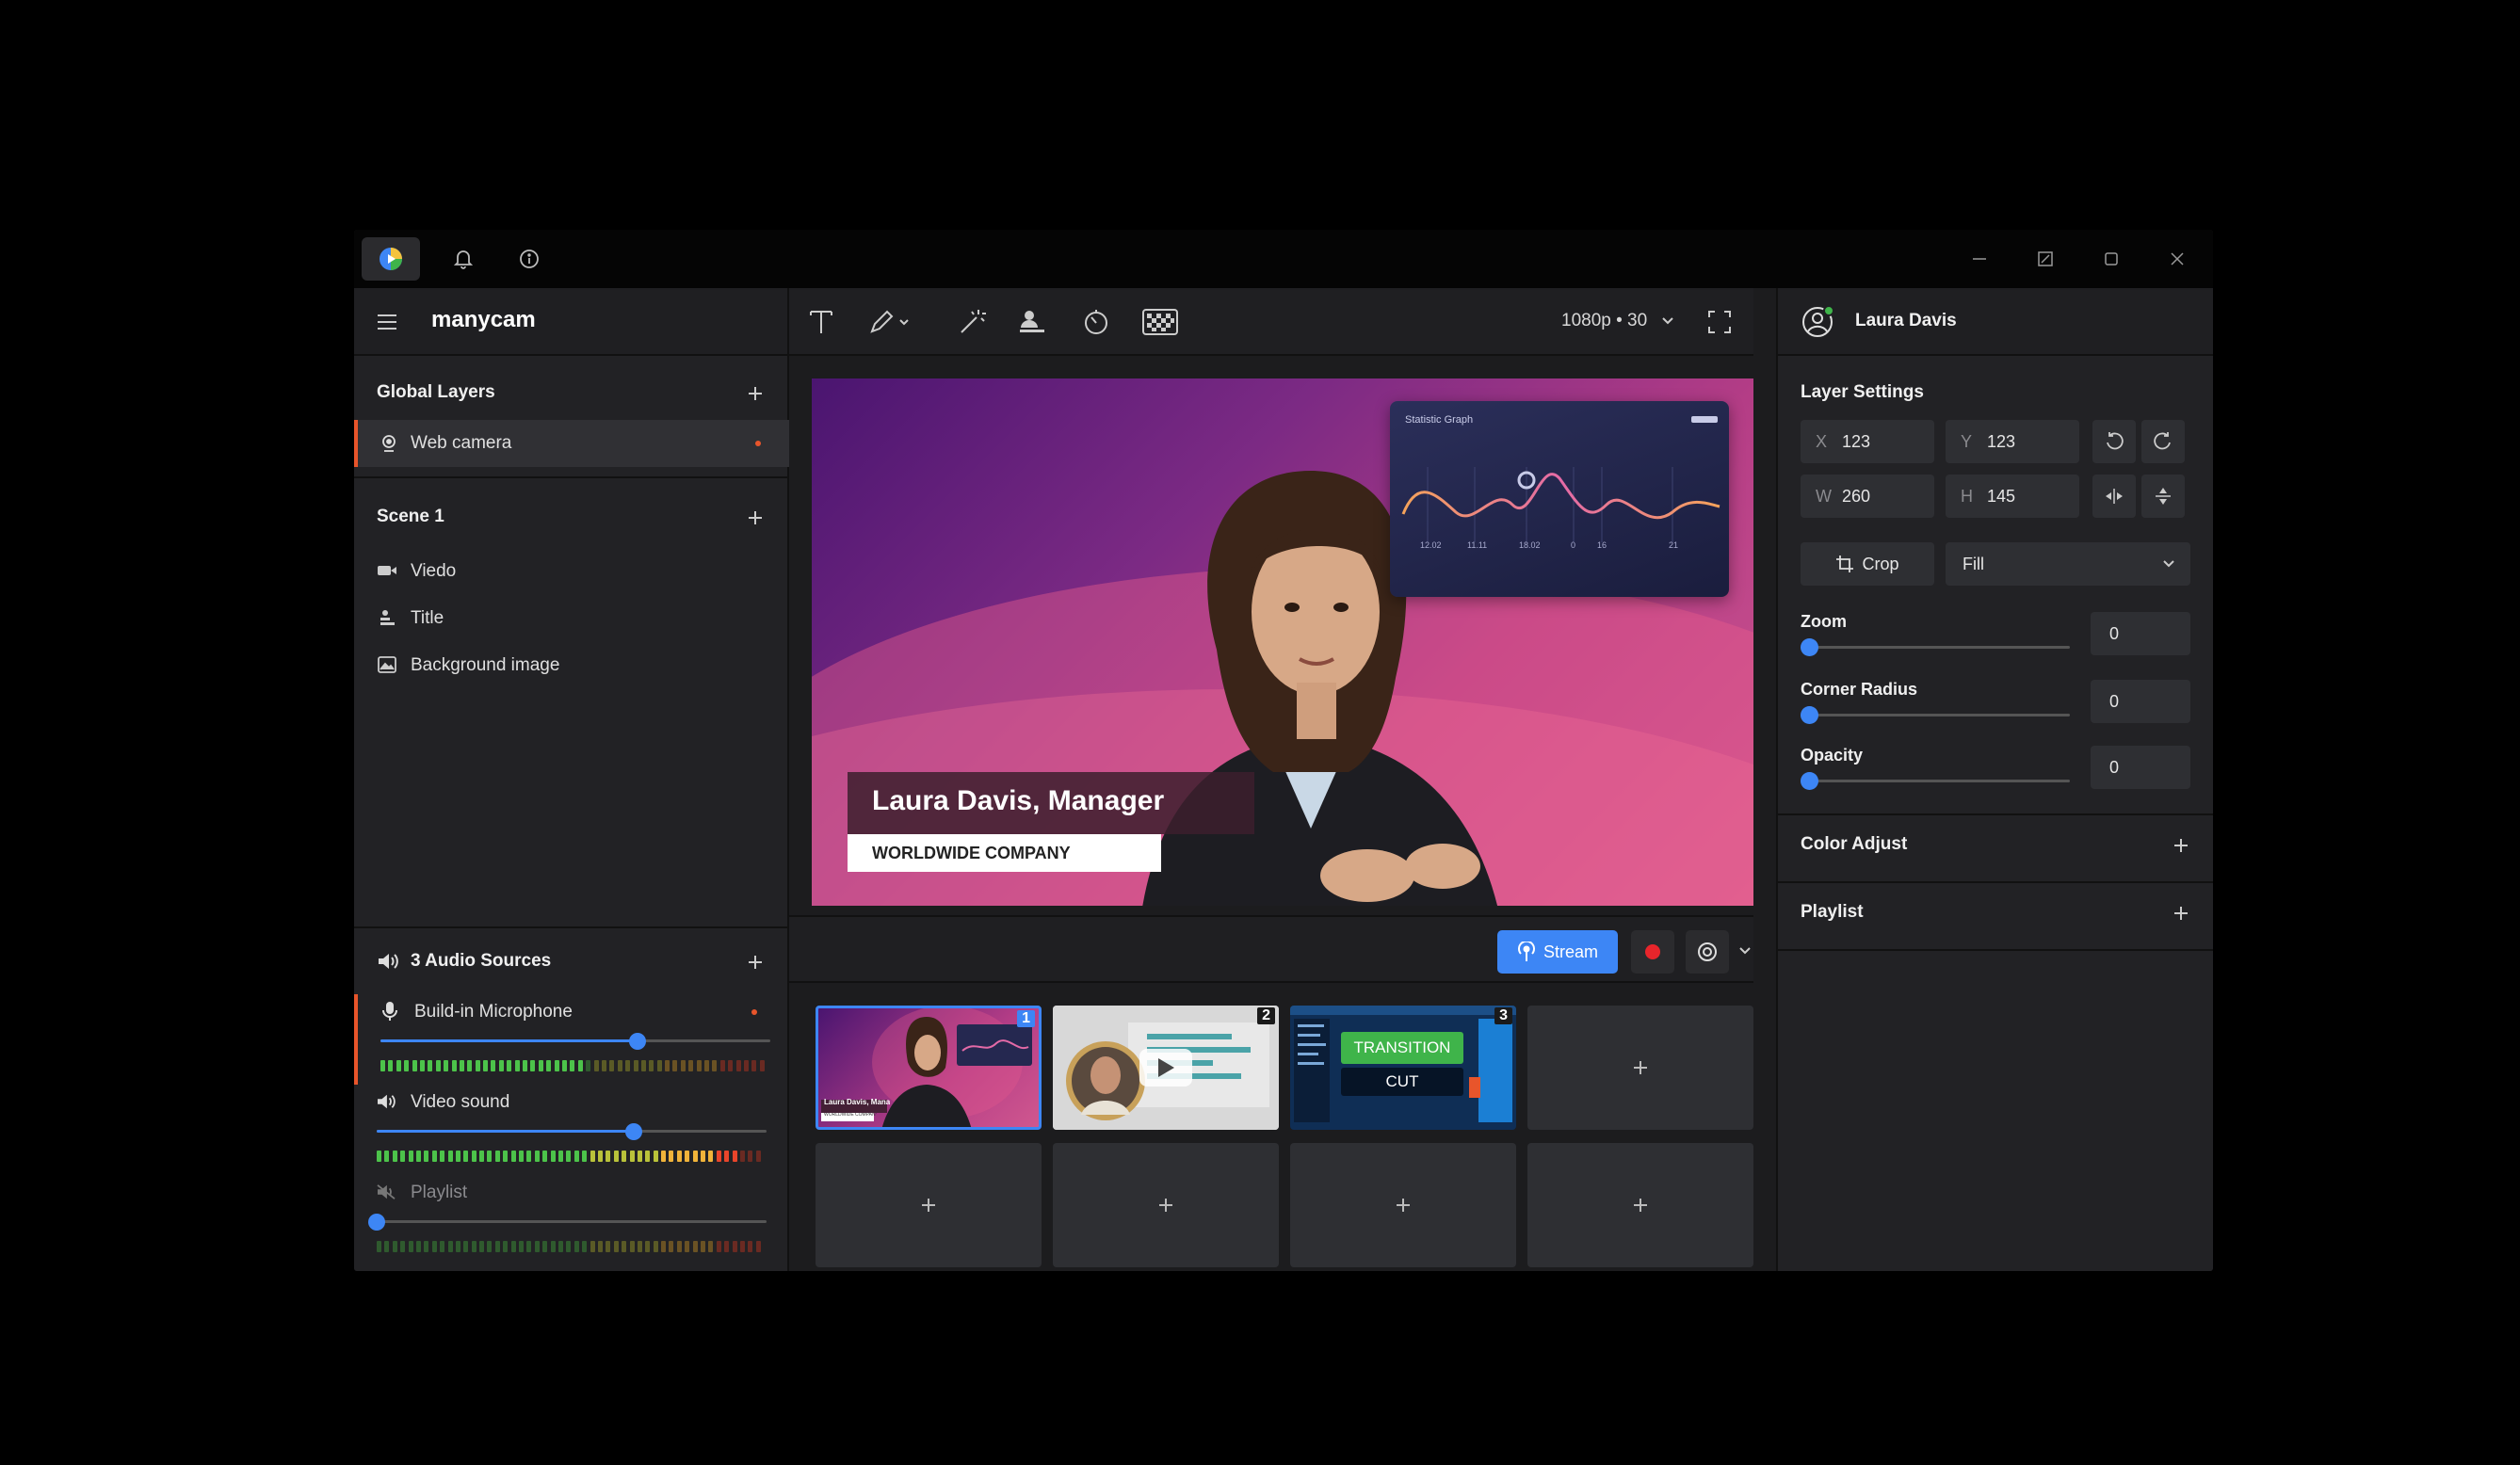  I want to click on text-tool-button, so click(821, 322).